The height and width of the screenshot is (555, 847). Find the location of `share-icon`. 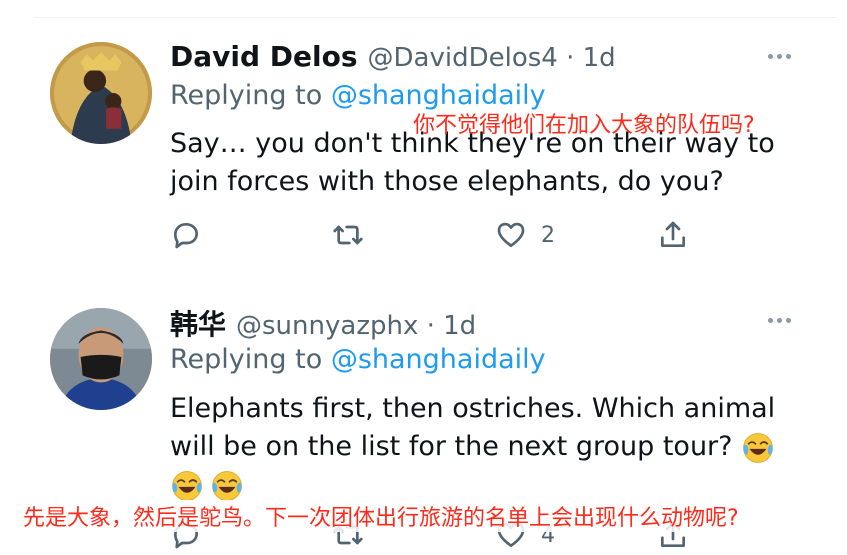

share-icon is located at coordinates (673, 234).